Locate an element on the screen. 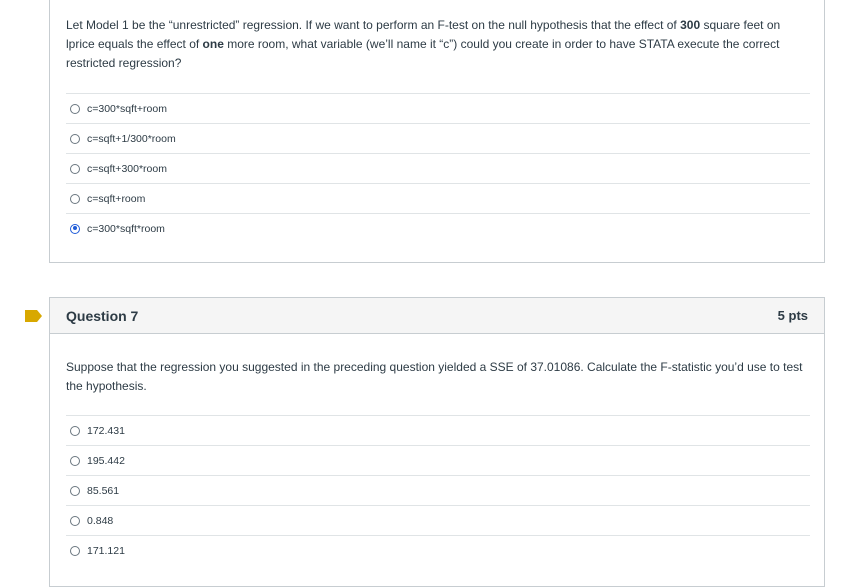 The height and width of the screenshot is (587, 863). answer-option: 85.561 is located at coordinates (438, 490).